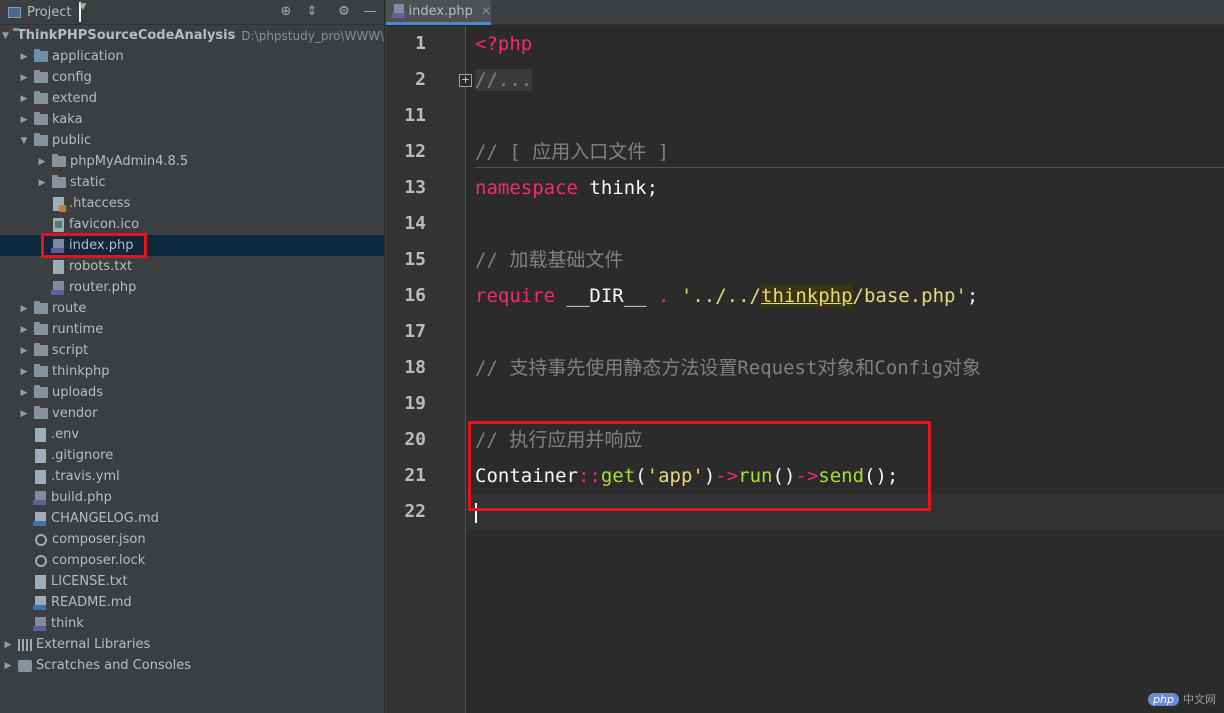 This screenshot has height=713, width=1224. What do you see at coordinates (286, 12) in the screenshot?
I see `locate-icon: ⊕` at bounding box center [286, 12].